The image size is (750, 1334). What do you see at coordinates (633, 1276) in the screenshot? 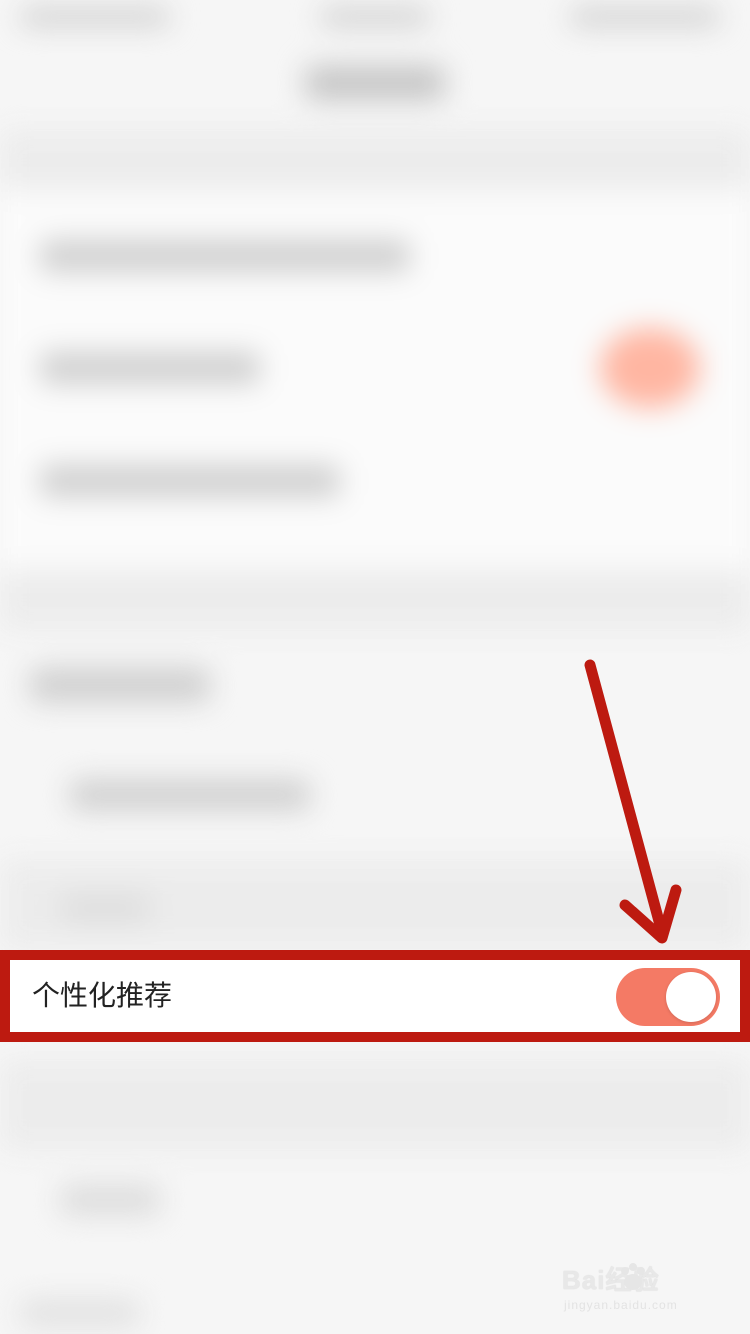
I see `baidu-paw-icon` at bounding box center [633, 1276].